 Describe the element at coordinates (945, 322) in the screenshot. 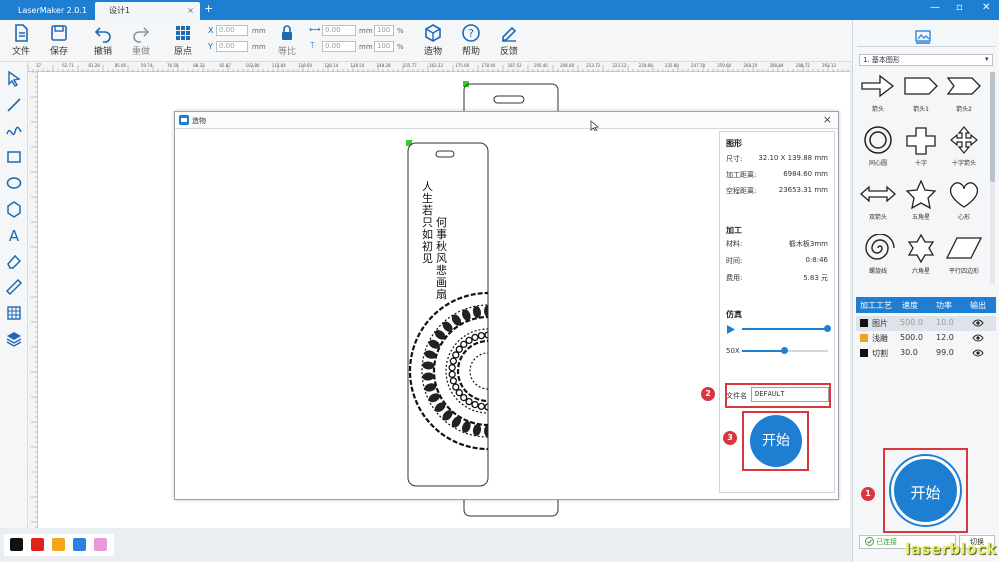

I see `layer-power: 10.0` at that location.